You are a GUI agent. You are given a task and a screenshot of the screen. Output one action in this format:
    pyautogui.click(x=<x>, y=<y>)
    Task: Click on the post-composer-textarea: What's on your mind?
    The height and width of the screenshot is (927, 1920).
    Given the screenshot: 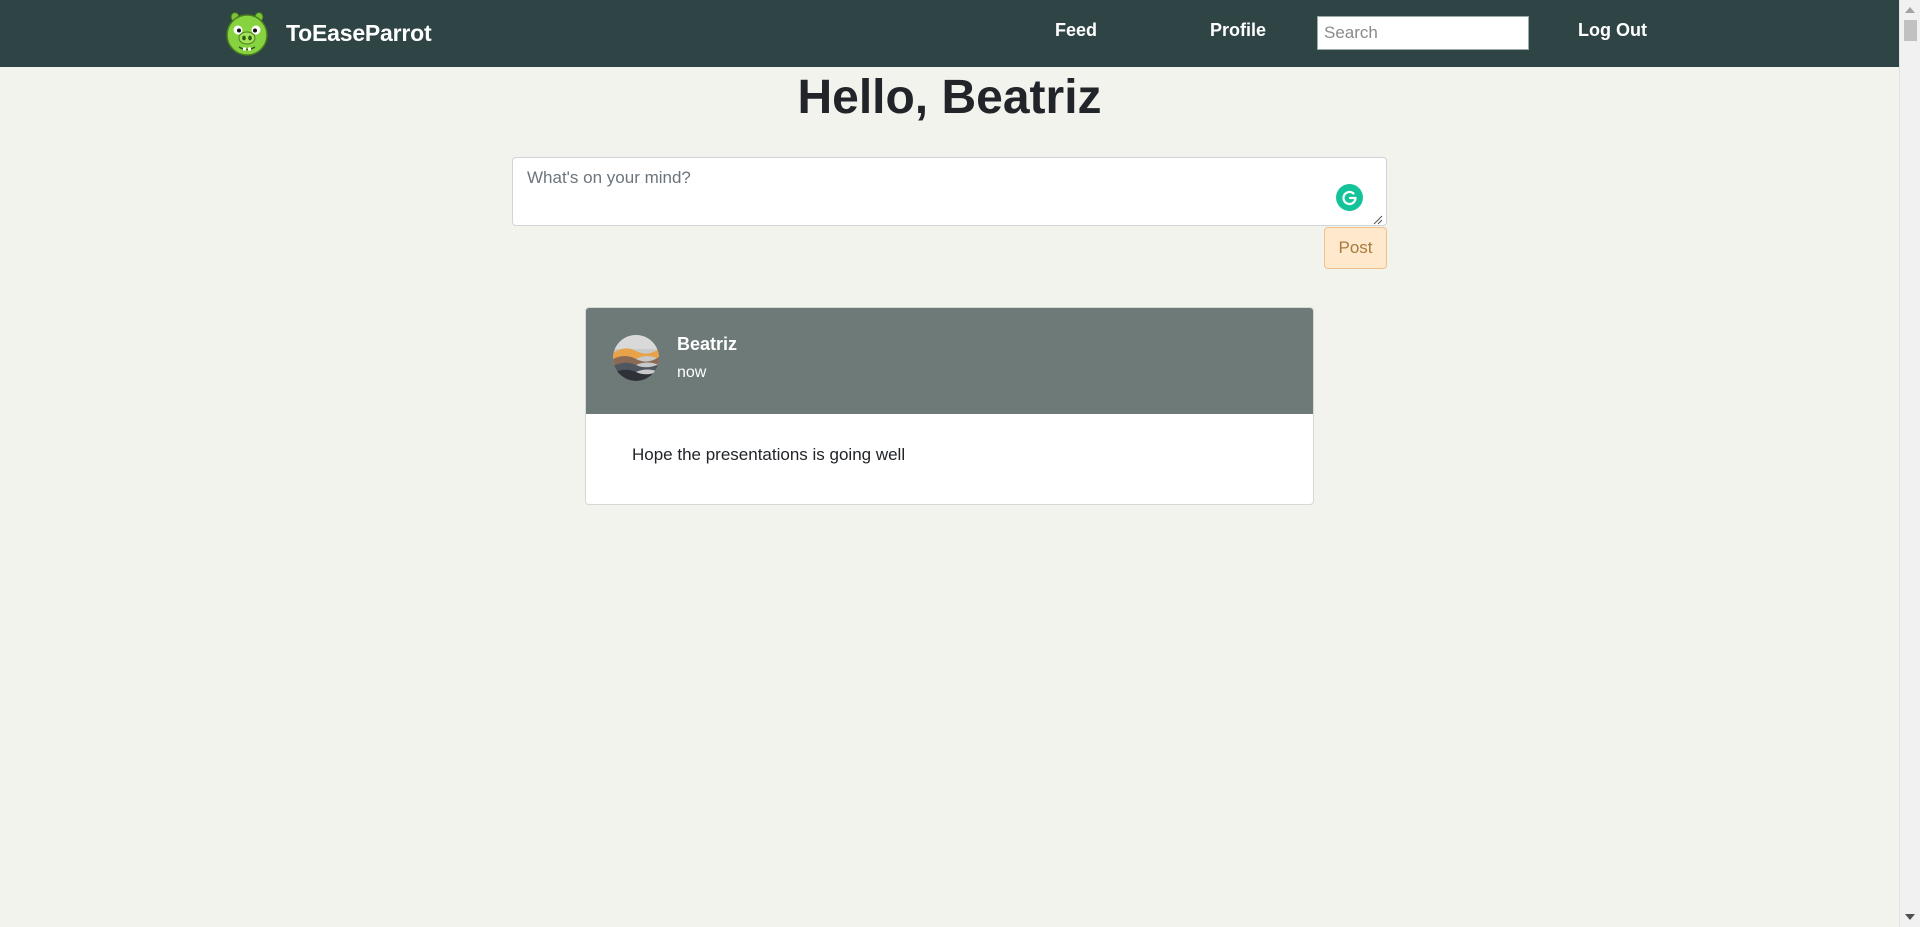 What is the action you would take?
    pyautogui.click(x=949, y=191)
    